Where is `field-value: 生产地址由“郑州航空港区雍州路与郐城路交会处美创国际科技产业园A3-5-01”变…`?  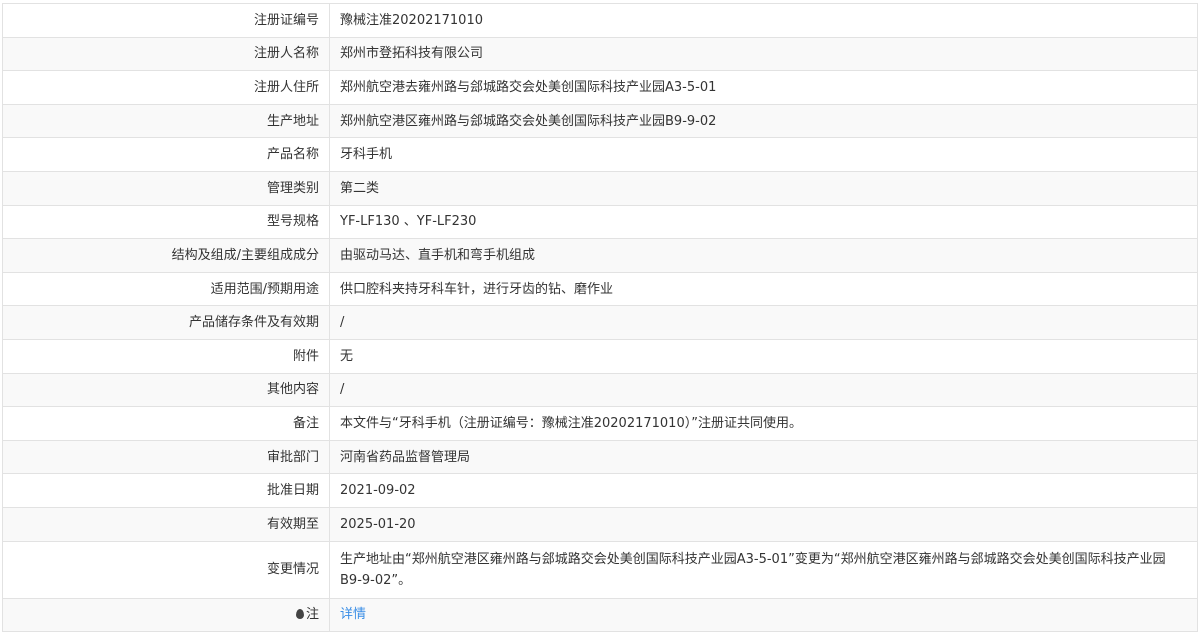 field-value: 生产地址由“郑州航空港区雍州路与郐城路交会处美创国际科技产业园A3-5-01”变… is located at coordinates (763, 569).